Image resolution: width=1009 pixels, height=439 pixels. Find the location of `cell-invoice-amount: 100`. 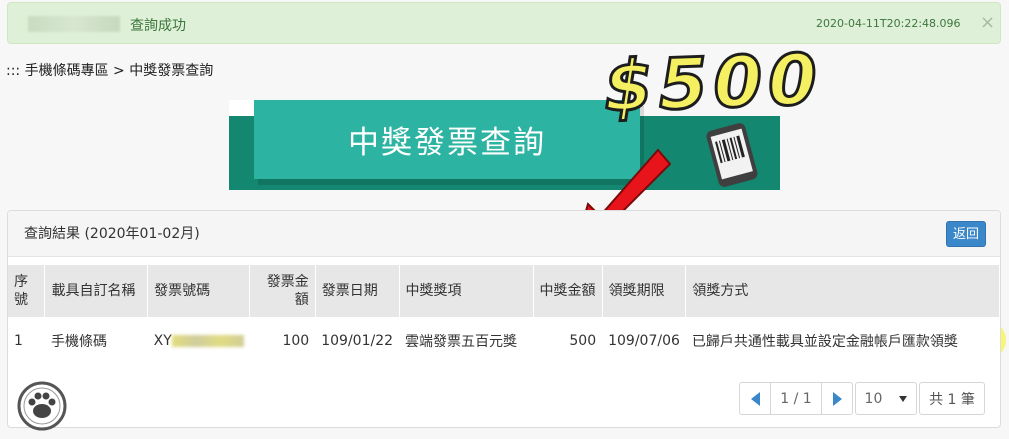

cell-invoice-amount: 100 is located at coordinates (296, 341).